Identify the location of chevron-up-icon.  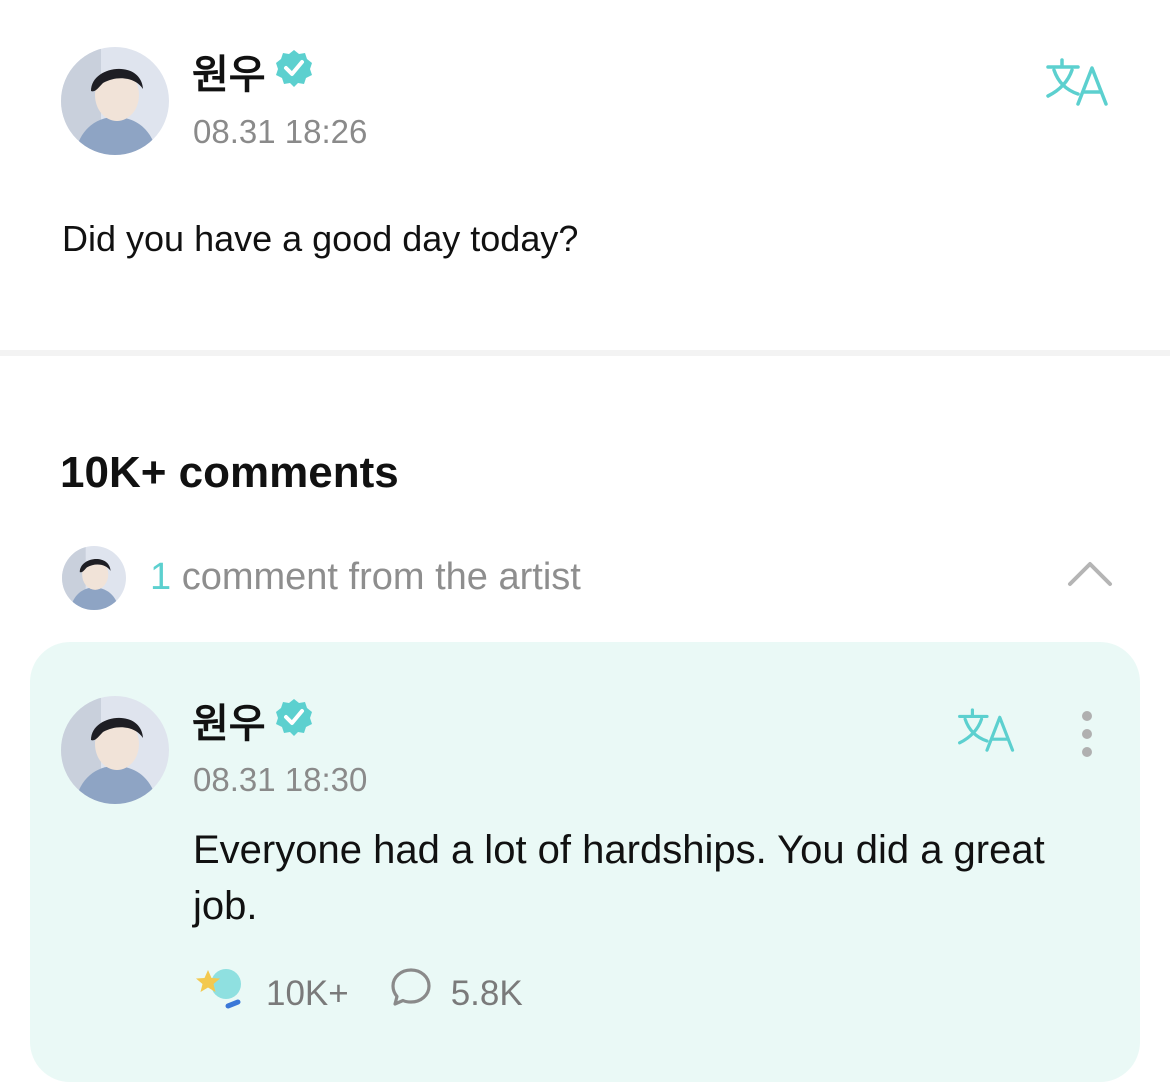
(1090, 575).